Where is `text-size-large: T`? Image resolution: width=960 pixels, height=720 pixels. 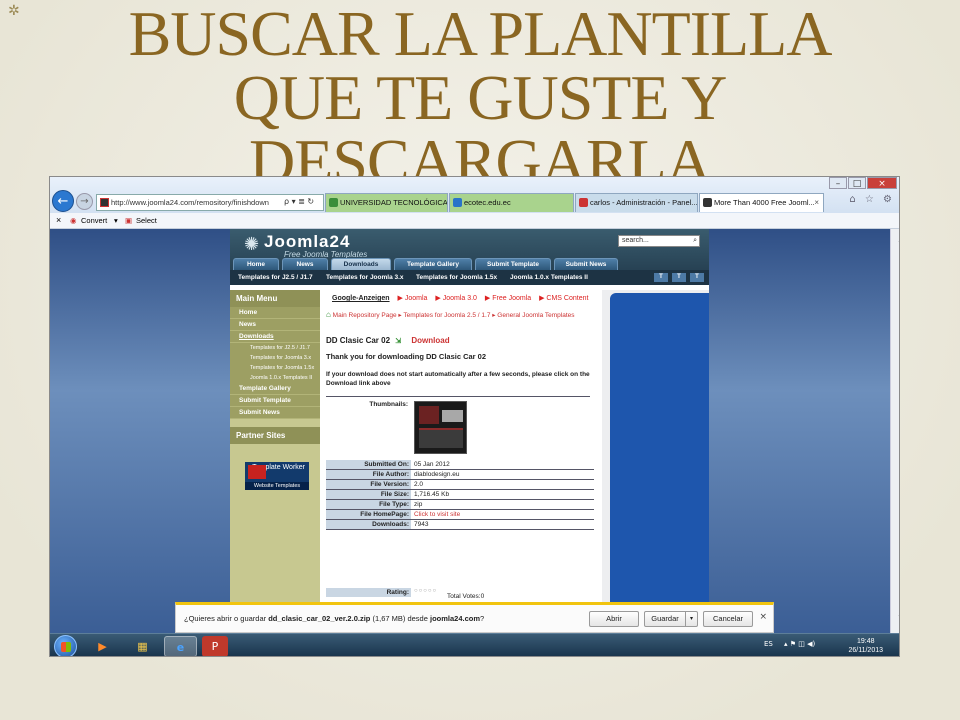
text-size-large: T is located at coordinates (697, 277).